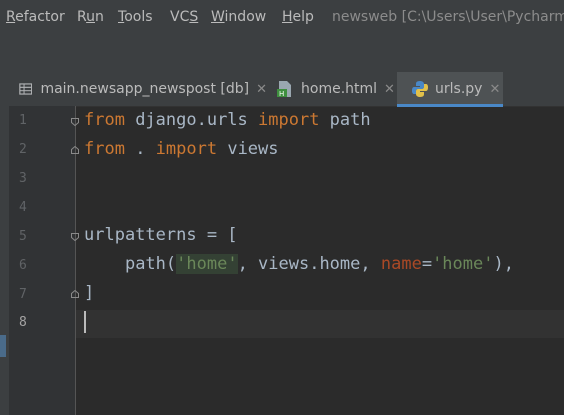  What do you see at coordinates (23, 322) in the screenshot?
I see `line-number-current: 8` at bounding box center [23, 322].